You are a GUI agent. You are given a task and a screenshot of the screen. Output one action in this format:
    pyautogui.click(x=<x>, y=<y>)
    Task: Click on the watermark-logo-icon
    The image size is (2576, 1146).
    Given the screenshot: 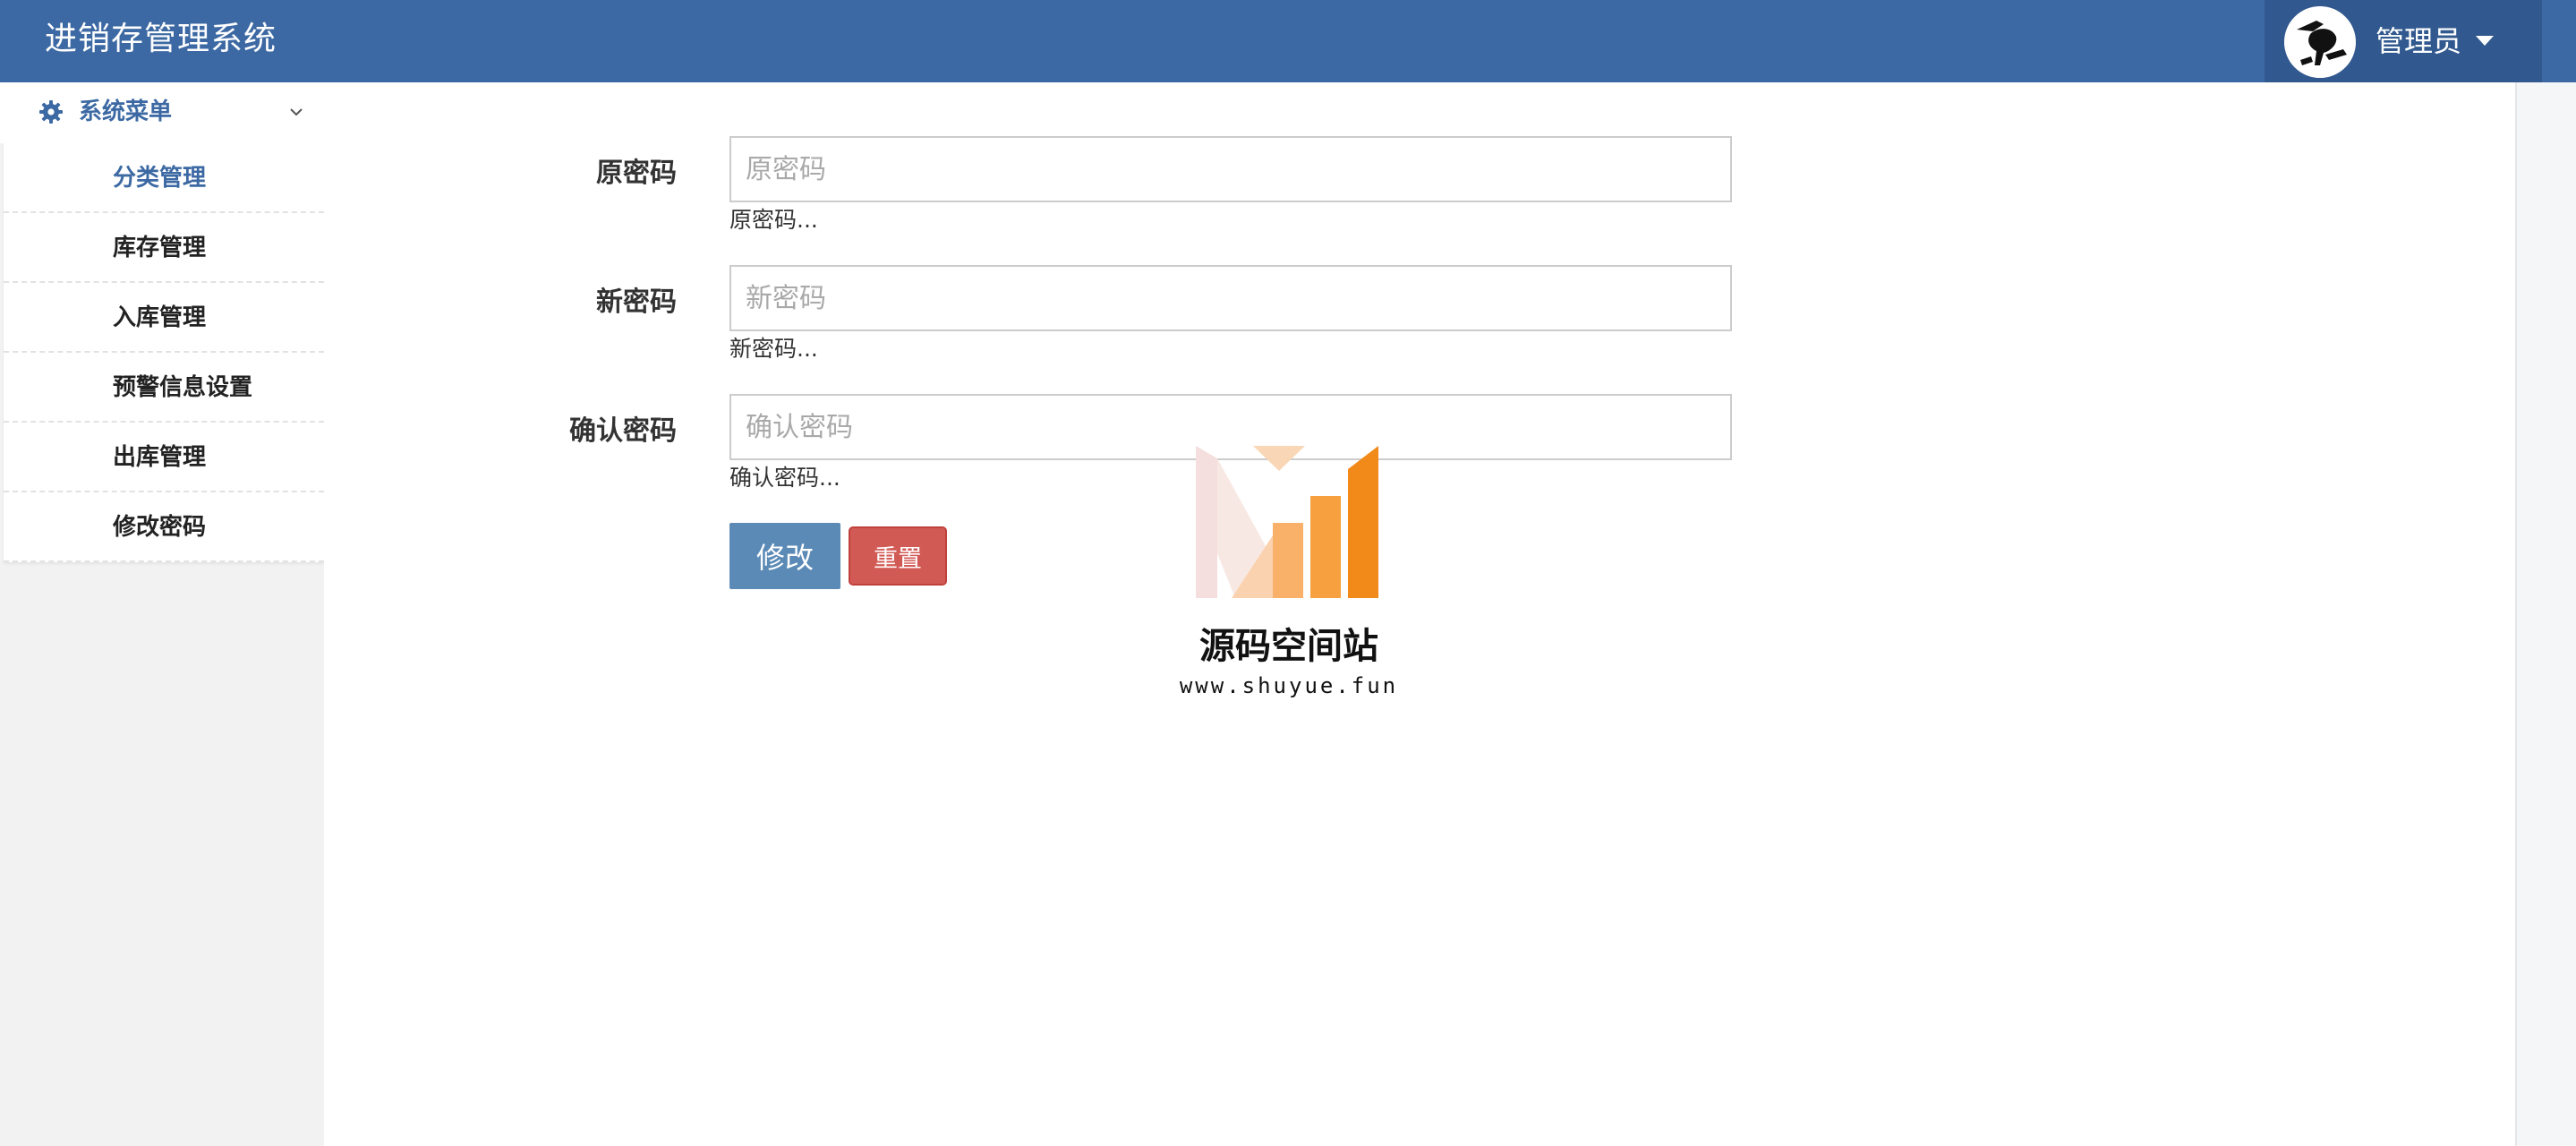 What is the action you would take?
    pyautogui.click(x=1287, y=522)
    